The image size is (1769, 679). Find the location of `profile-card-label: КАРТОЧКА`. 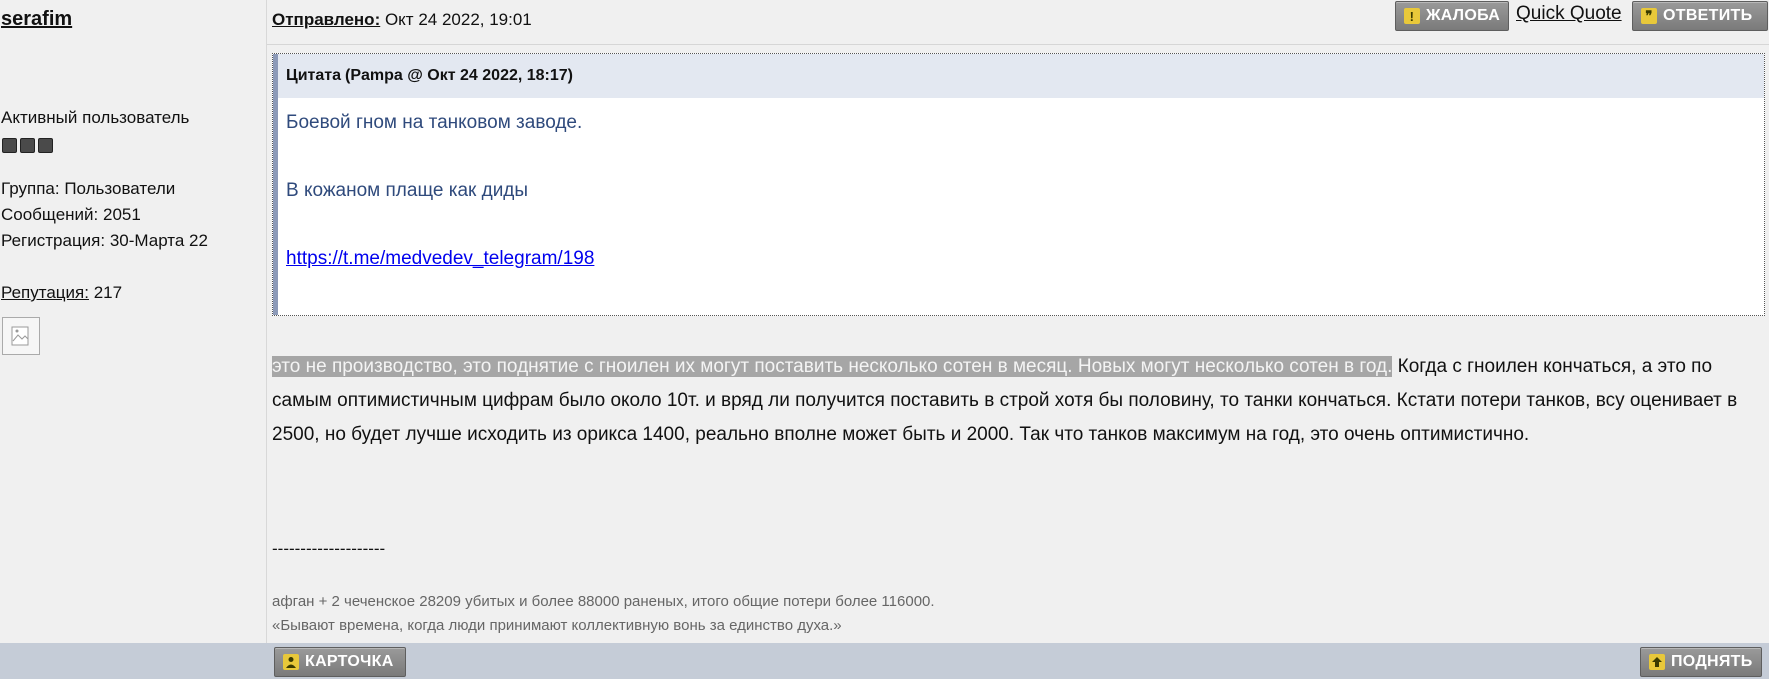

profile-card-label: КАРТОЧКА is located at coordinates (349, 661).